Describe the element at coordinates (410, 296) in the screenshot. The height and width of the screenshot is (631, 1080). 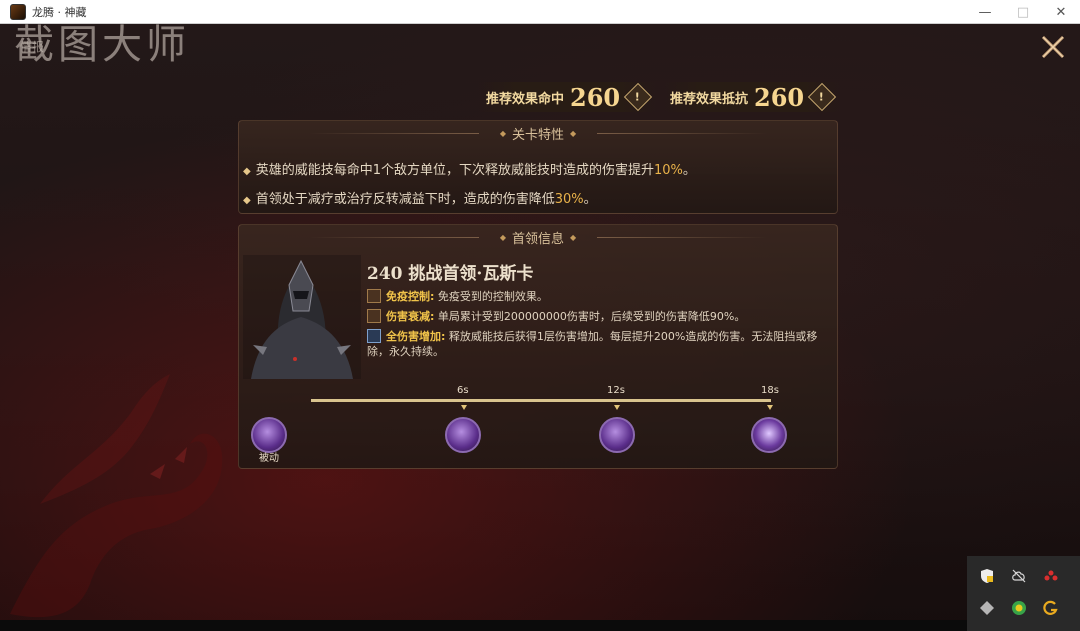
I see `skill-name: 免疫控制:` at that location.